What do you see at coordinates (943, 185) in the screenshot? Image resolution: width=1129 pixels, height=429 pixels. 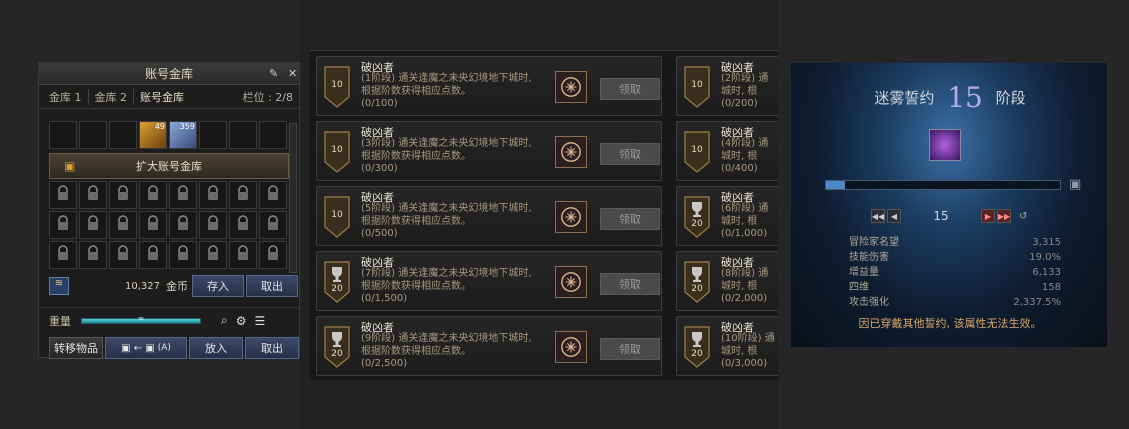 I see `pact-progress-bar` at bounding box center [943, 185].